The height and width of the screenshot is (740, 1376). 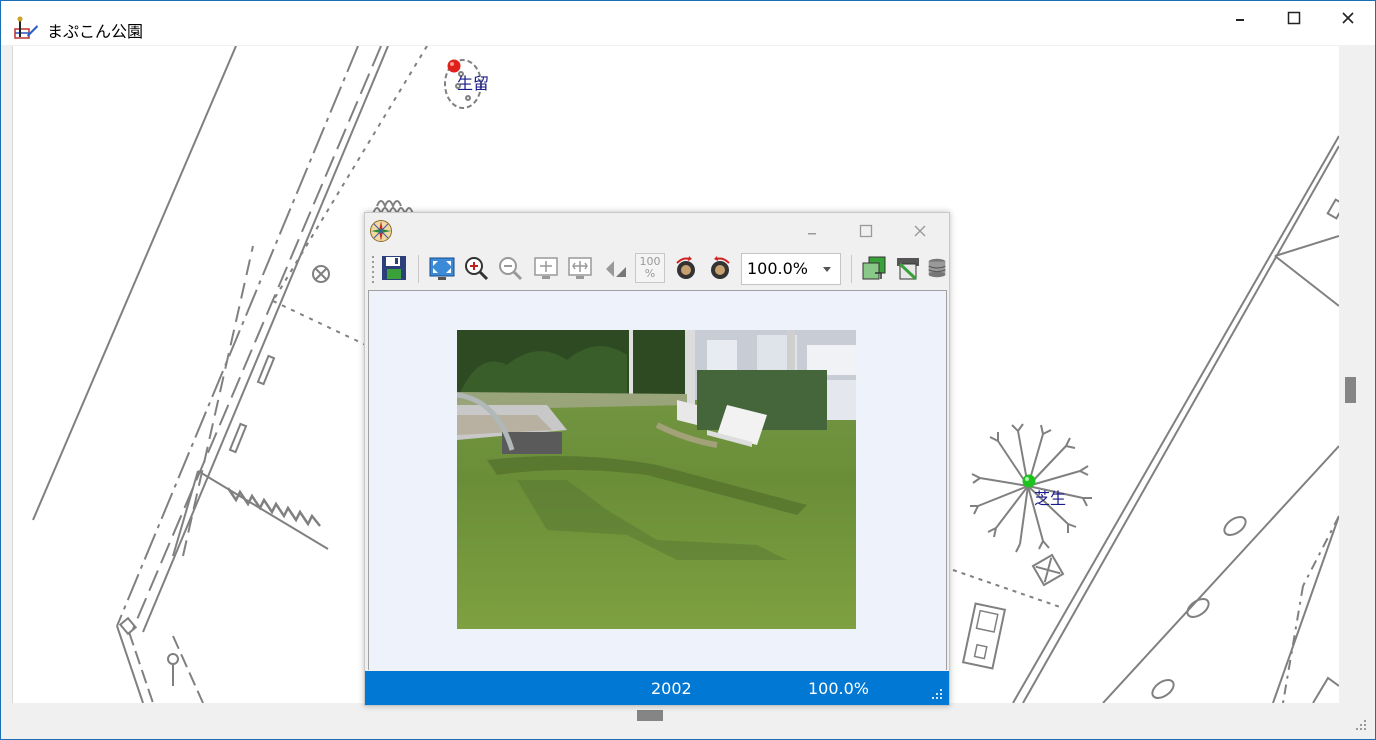 I want to click on status-zoom: 100.0%, so click(x=839, y=688).